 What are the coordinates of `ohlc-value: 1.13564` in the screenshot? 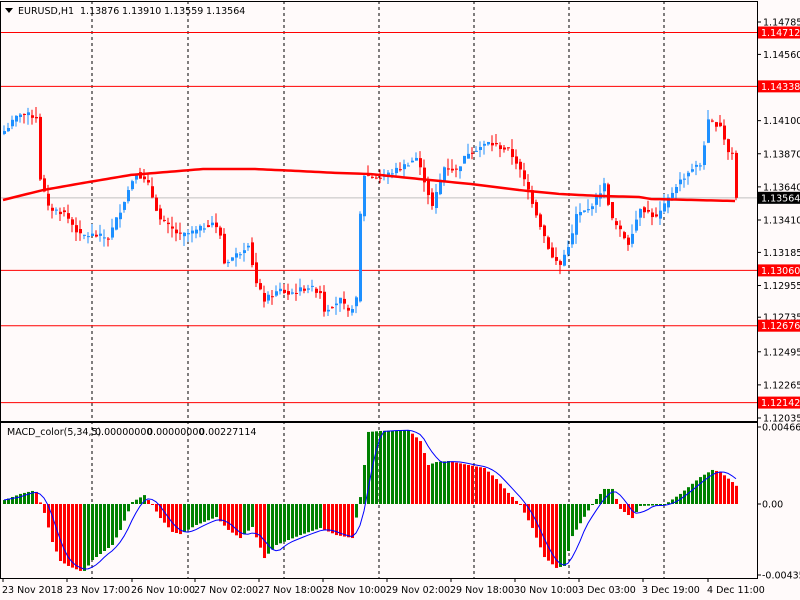 It's located at (225, 11).